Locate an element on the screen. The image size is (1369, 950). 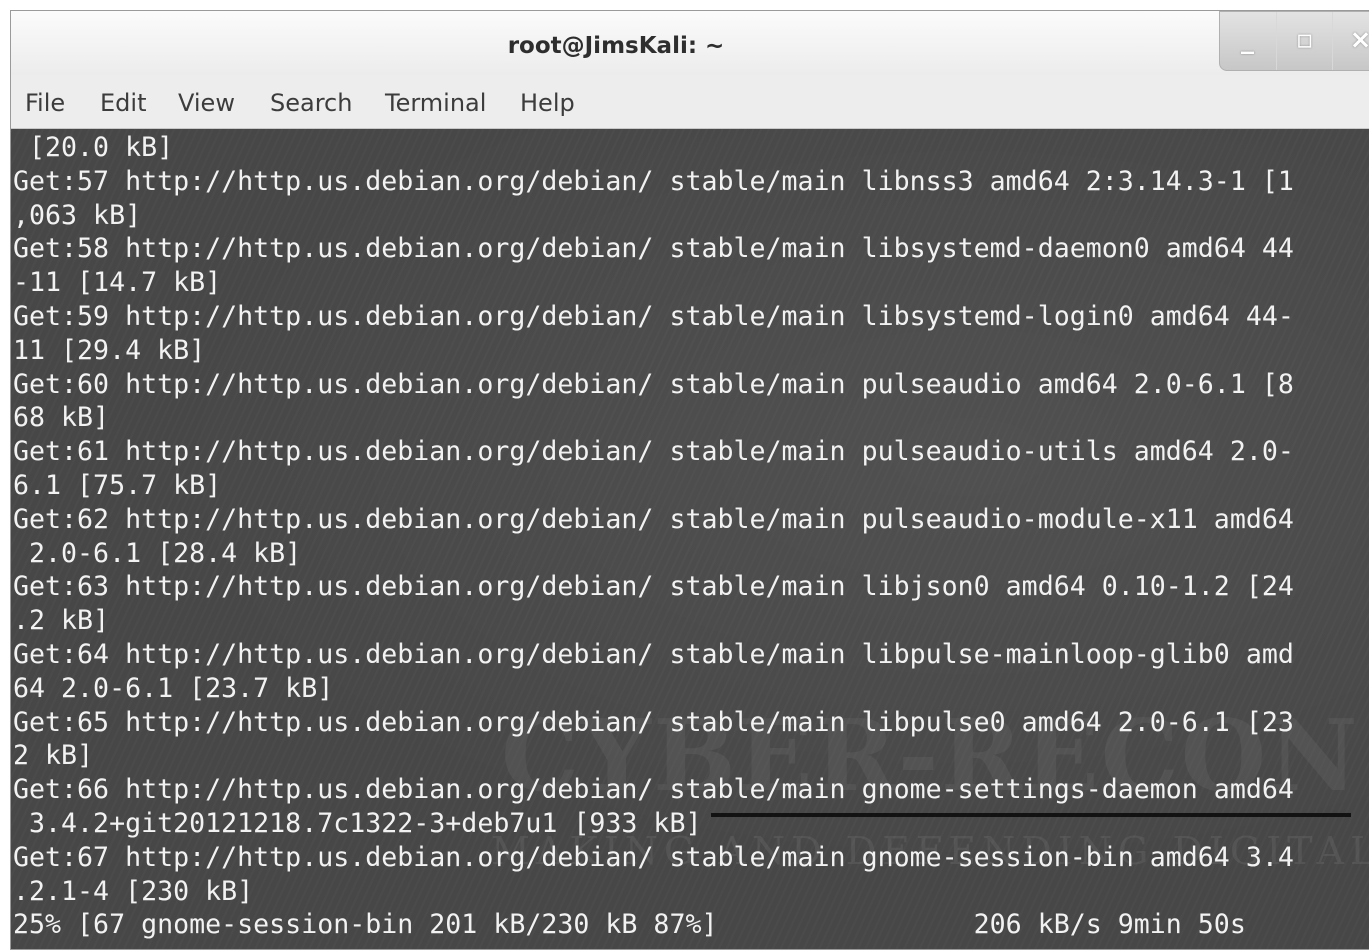
minimize-button: _ is located at coordinates (1247, 41).